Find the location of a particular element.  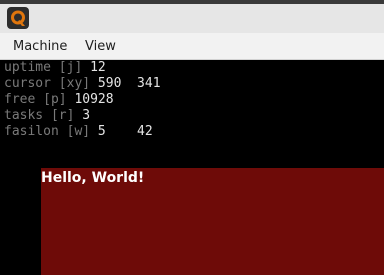

qemu-icon is located at coordinates (18, 18).